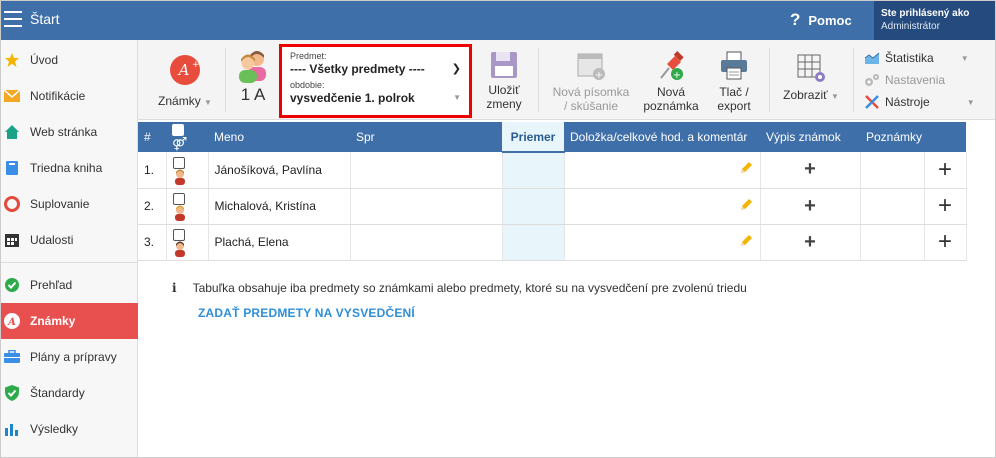 This screenshot has width=996, height=458. I want to click on settings-label: Nastavenia, so click(915, 80).